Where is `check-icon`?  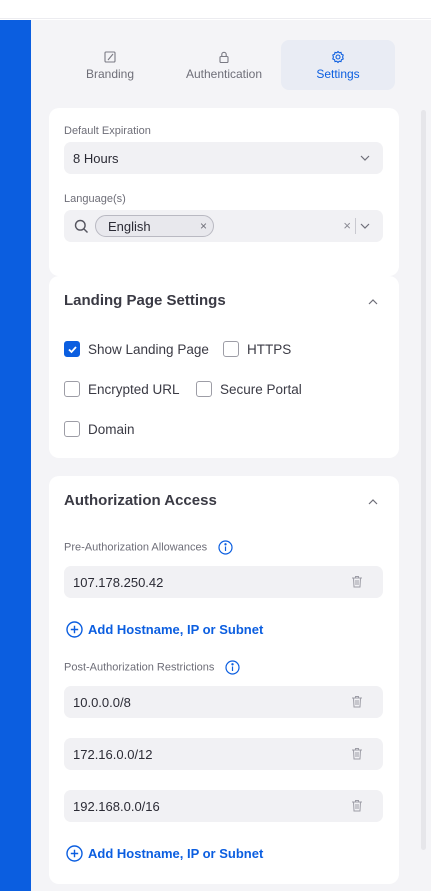 check-icon is located at coordinates (72, 349).